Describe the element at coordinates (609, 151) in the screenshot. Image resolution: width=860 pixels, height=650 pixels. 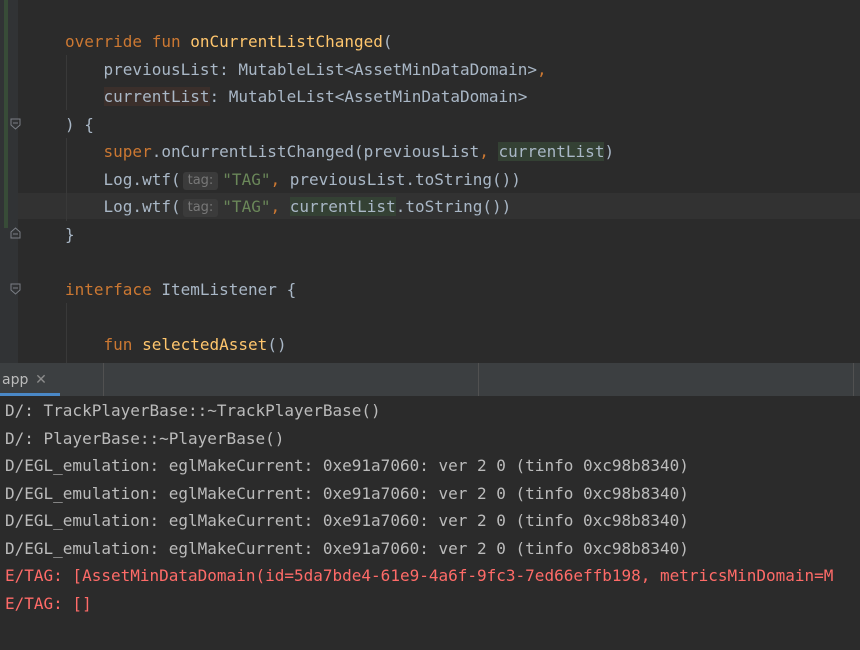
I see `code-token: )` at that location.